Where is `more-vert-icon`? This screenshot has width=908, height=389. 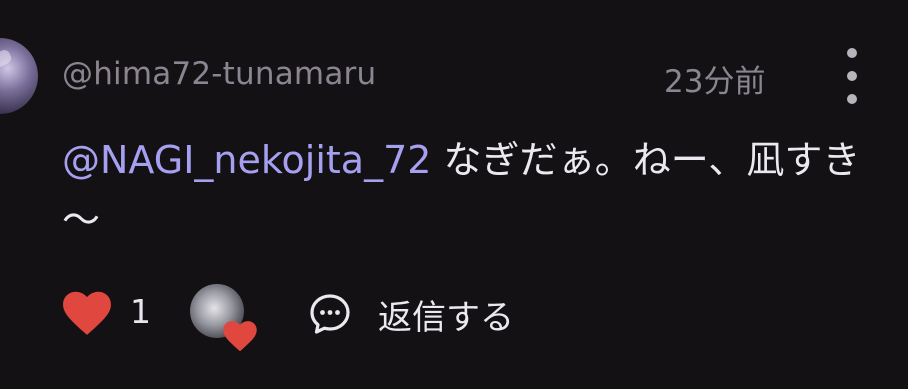
more-vert-icon is located at coordinates (852, 76).